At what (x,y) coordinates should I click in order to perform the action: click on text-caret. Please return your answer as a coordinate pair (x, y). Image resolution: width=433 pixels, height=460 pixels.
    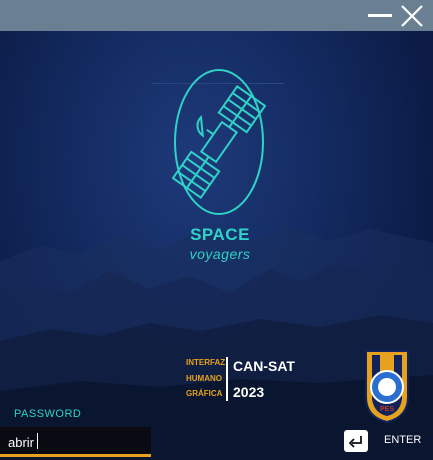
    Looking at the image, I should click on (37, 441).